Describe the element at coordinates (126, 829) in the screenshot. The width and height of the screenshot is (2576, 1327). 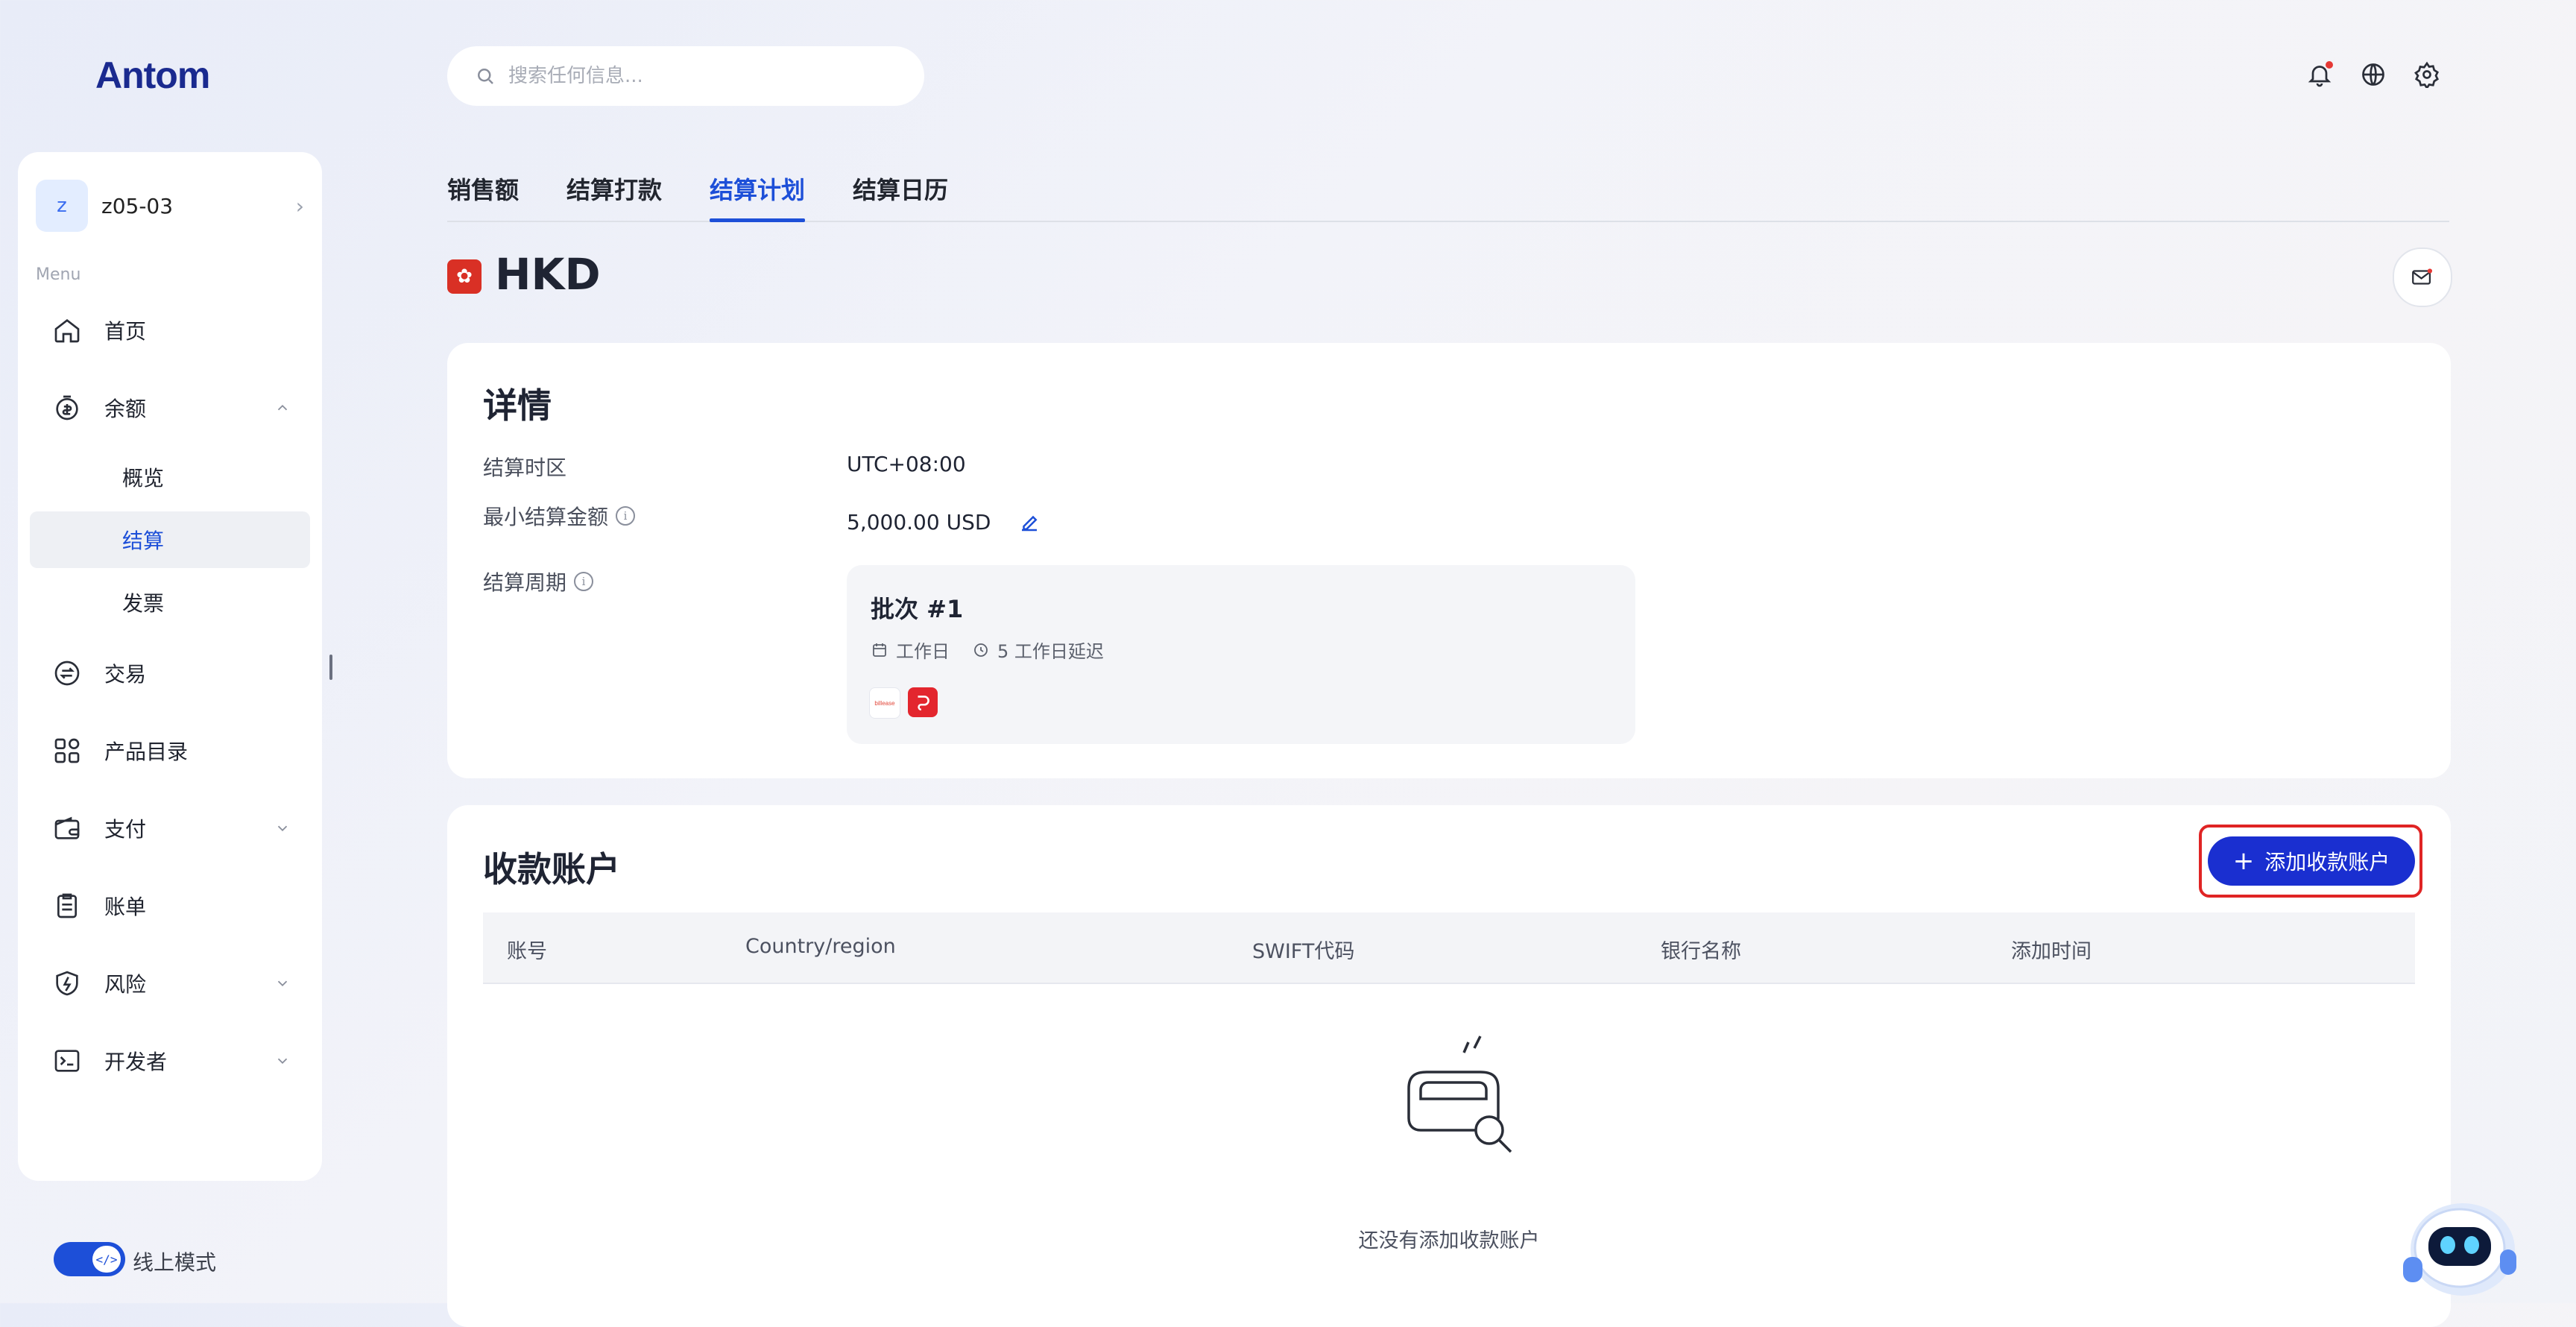
I see `sidebar-item-label: 支付` at that location.